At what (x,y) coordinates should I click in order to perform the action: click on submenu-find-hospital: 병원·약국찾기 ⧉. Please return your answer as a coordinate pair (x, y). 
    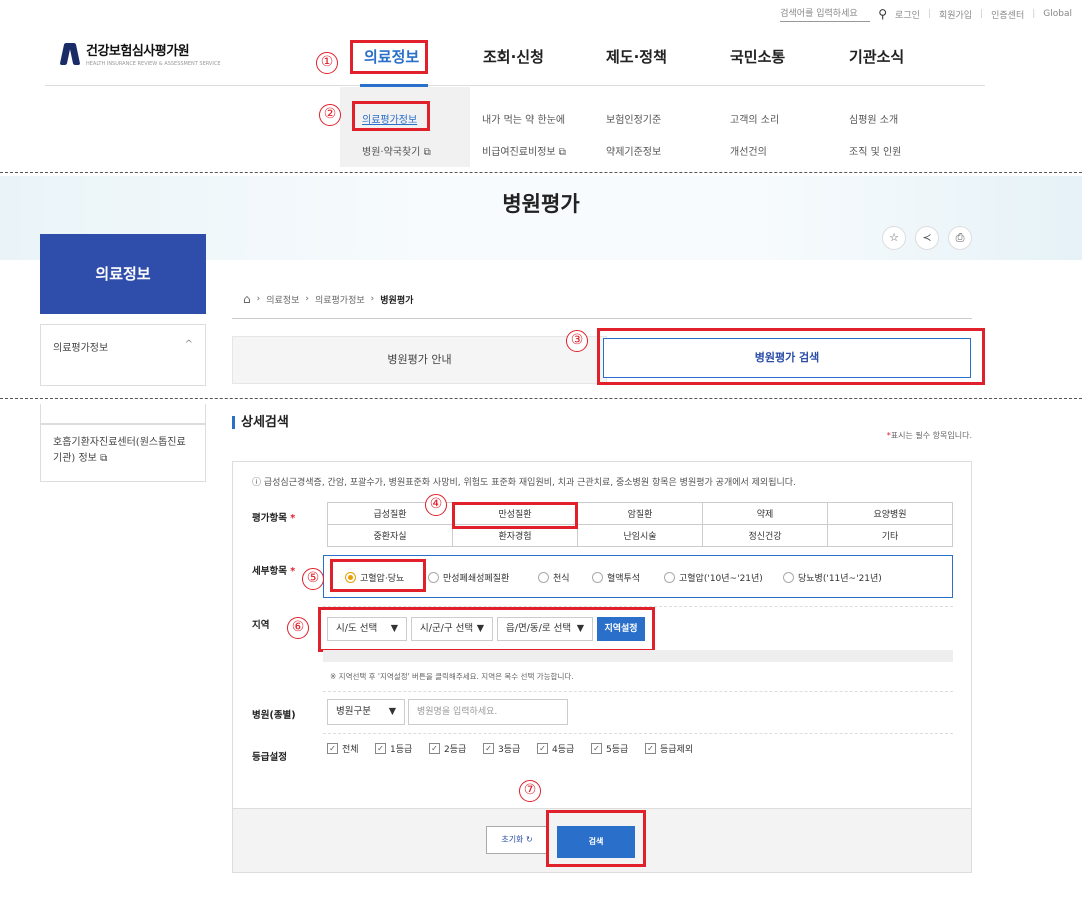
    Looking at the image, I should click on (396, 150).